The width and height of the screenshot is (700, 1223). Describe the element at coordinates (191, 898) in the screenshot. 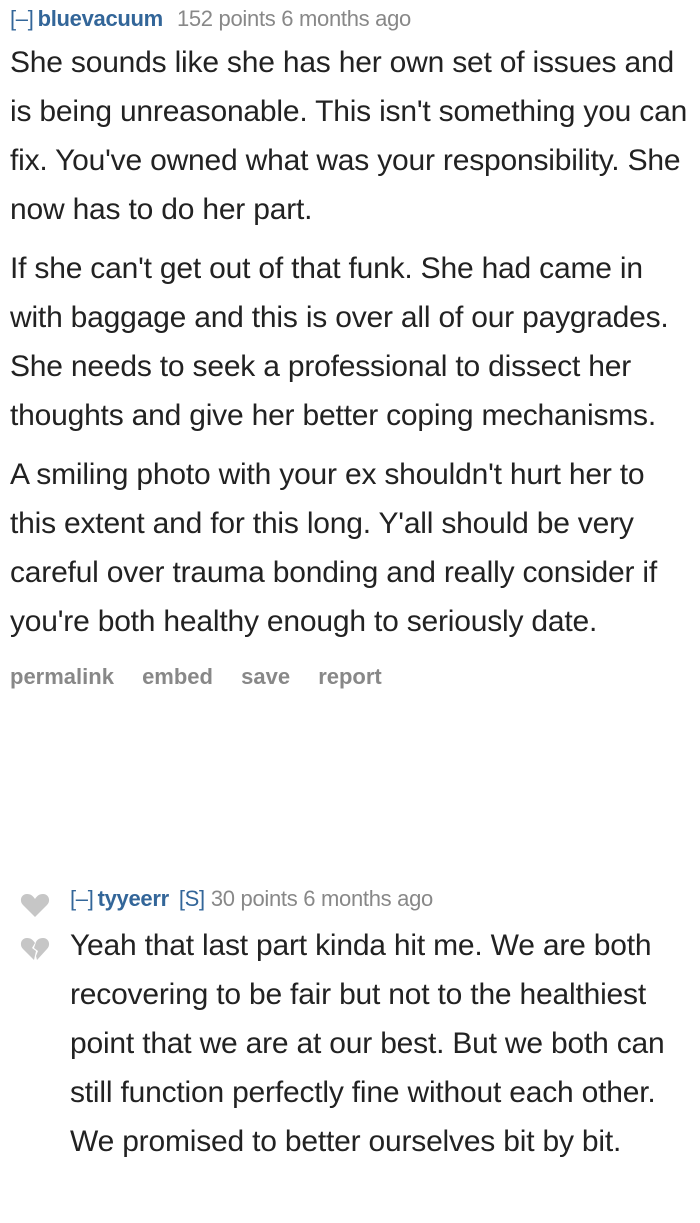

I see `submitter-badge: [S]` at that location.